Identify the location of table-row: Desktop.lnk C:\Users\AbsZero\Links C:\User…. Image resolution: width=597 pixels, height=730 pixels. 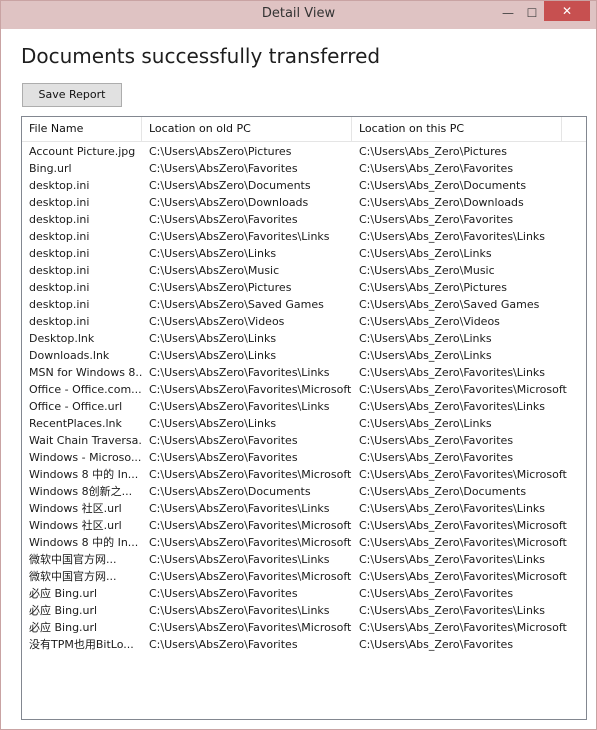
(304, 338).